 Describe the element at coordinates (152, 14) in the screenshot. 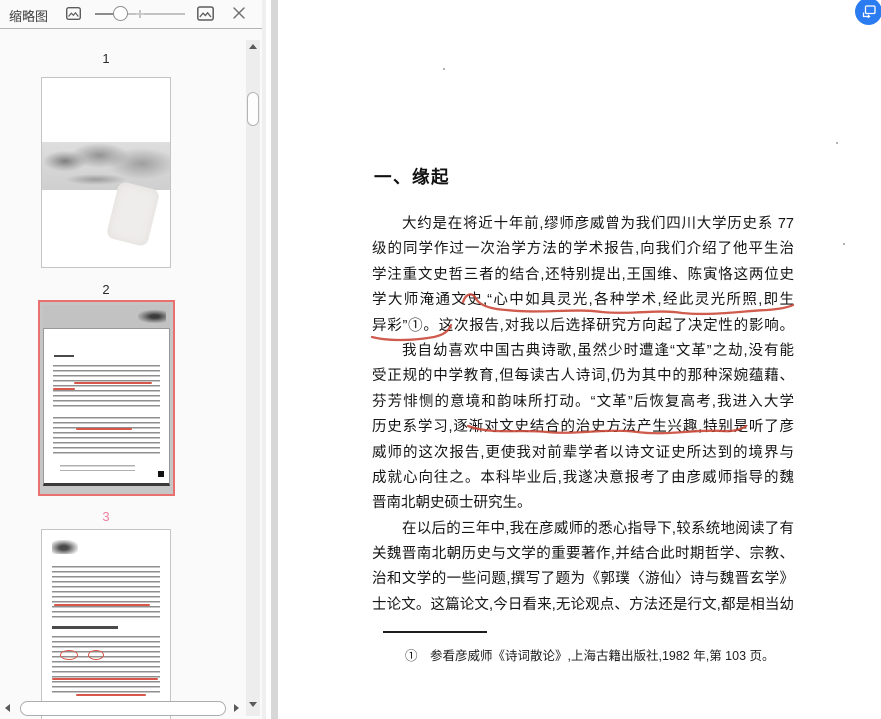

I see `slider-track` at that location.